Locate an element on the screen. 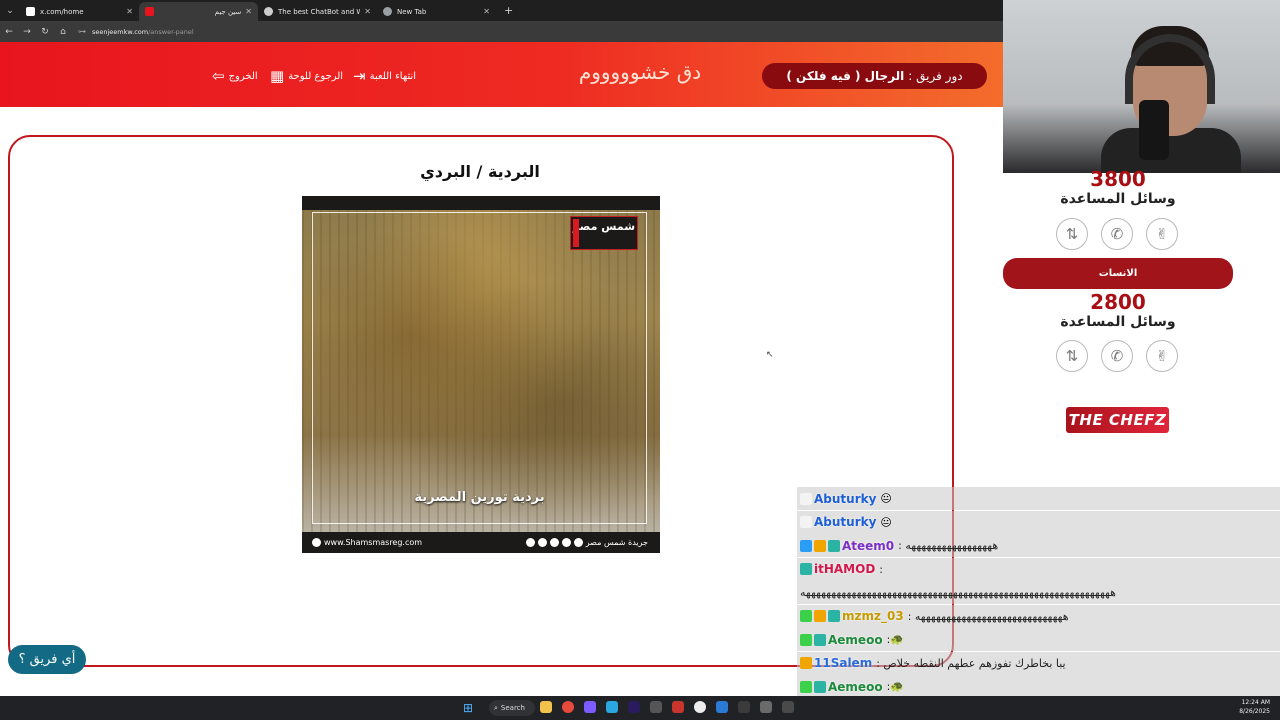 The height and width of the screenshot is (720, 1280). logo-text: شمس مصر is located at coordinates (604, 226).